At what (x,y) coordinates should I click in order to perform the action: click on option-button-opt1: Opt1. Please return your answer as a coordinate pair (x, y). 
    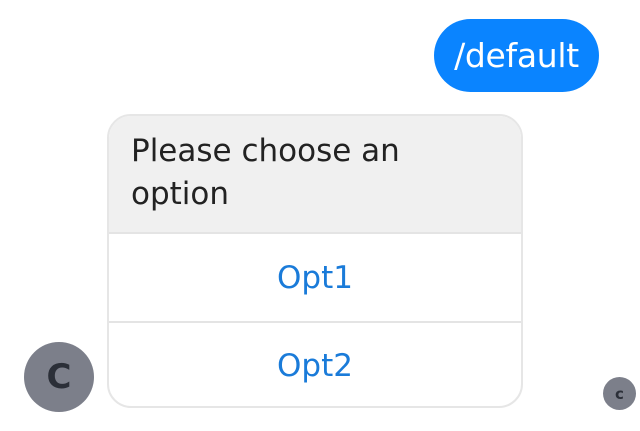
    Looking at the image, I should click on (315, 277).